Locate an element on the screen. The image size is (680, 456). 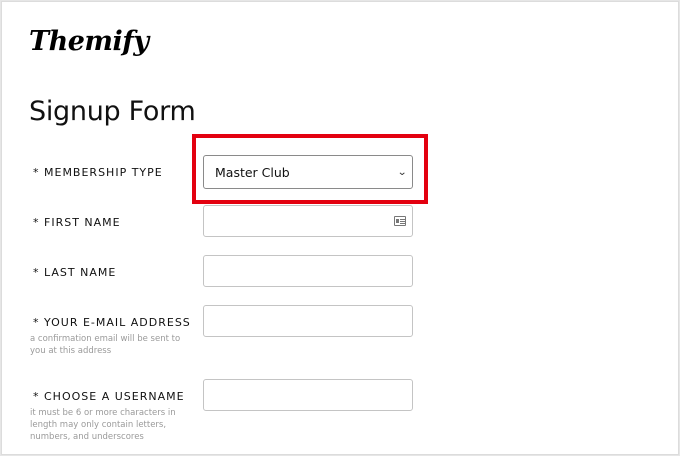
first-name-input is located at coordinates (308, 221).